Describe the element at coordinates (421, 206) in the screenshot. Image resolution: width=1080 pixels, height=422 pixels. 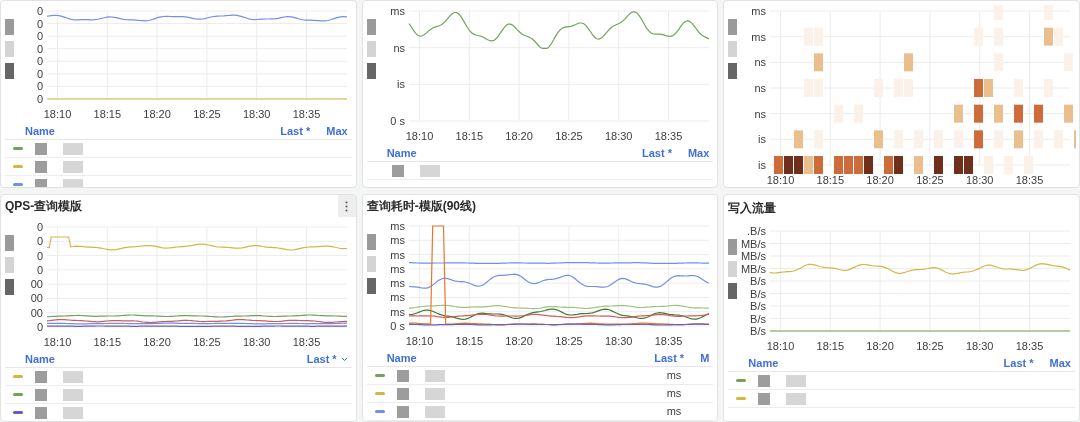
I see `panel-title: 查询耗时-模版(90线)` at that location.